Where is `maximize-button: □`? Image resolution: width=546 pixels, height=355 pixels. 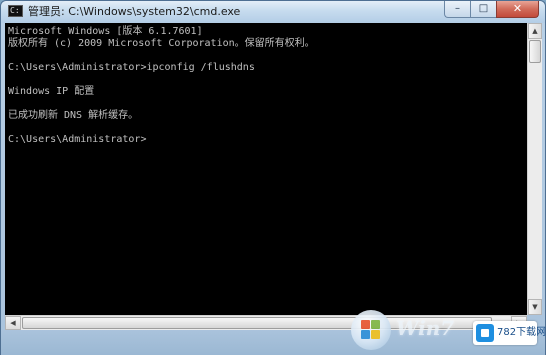
maximize-button: □ is located at coordinates (483, 9).